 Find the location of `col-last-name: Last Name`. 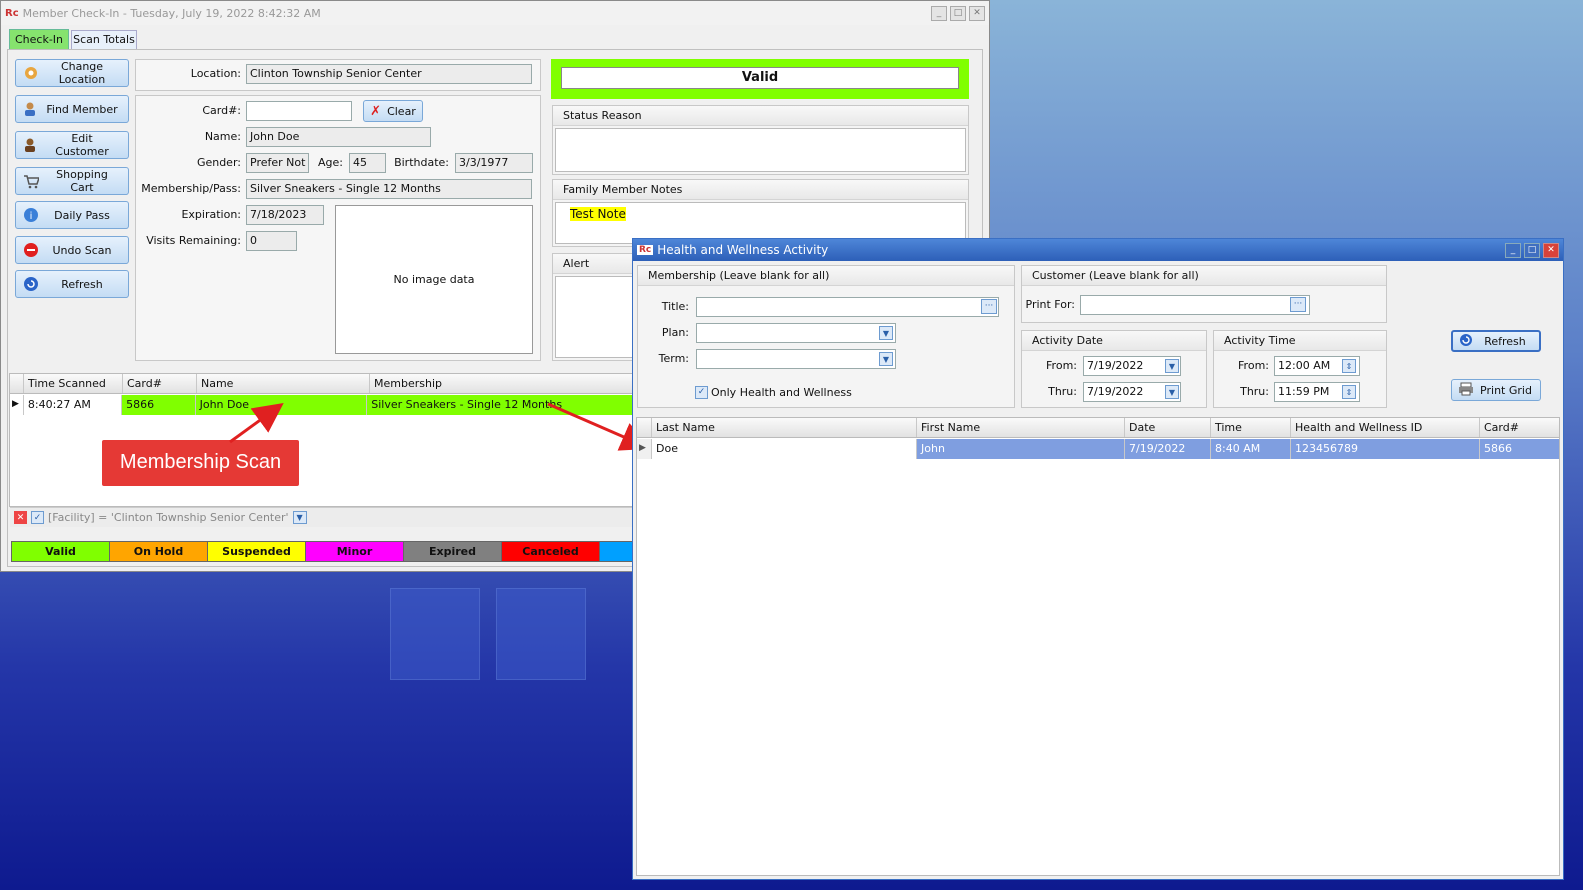

col-last-name: Last Name is located at coordinates (784, 427).